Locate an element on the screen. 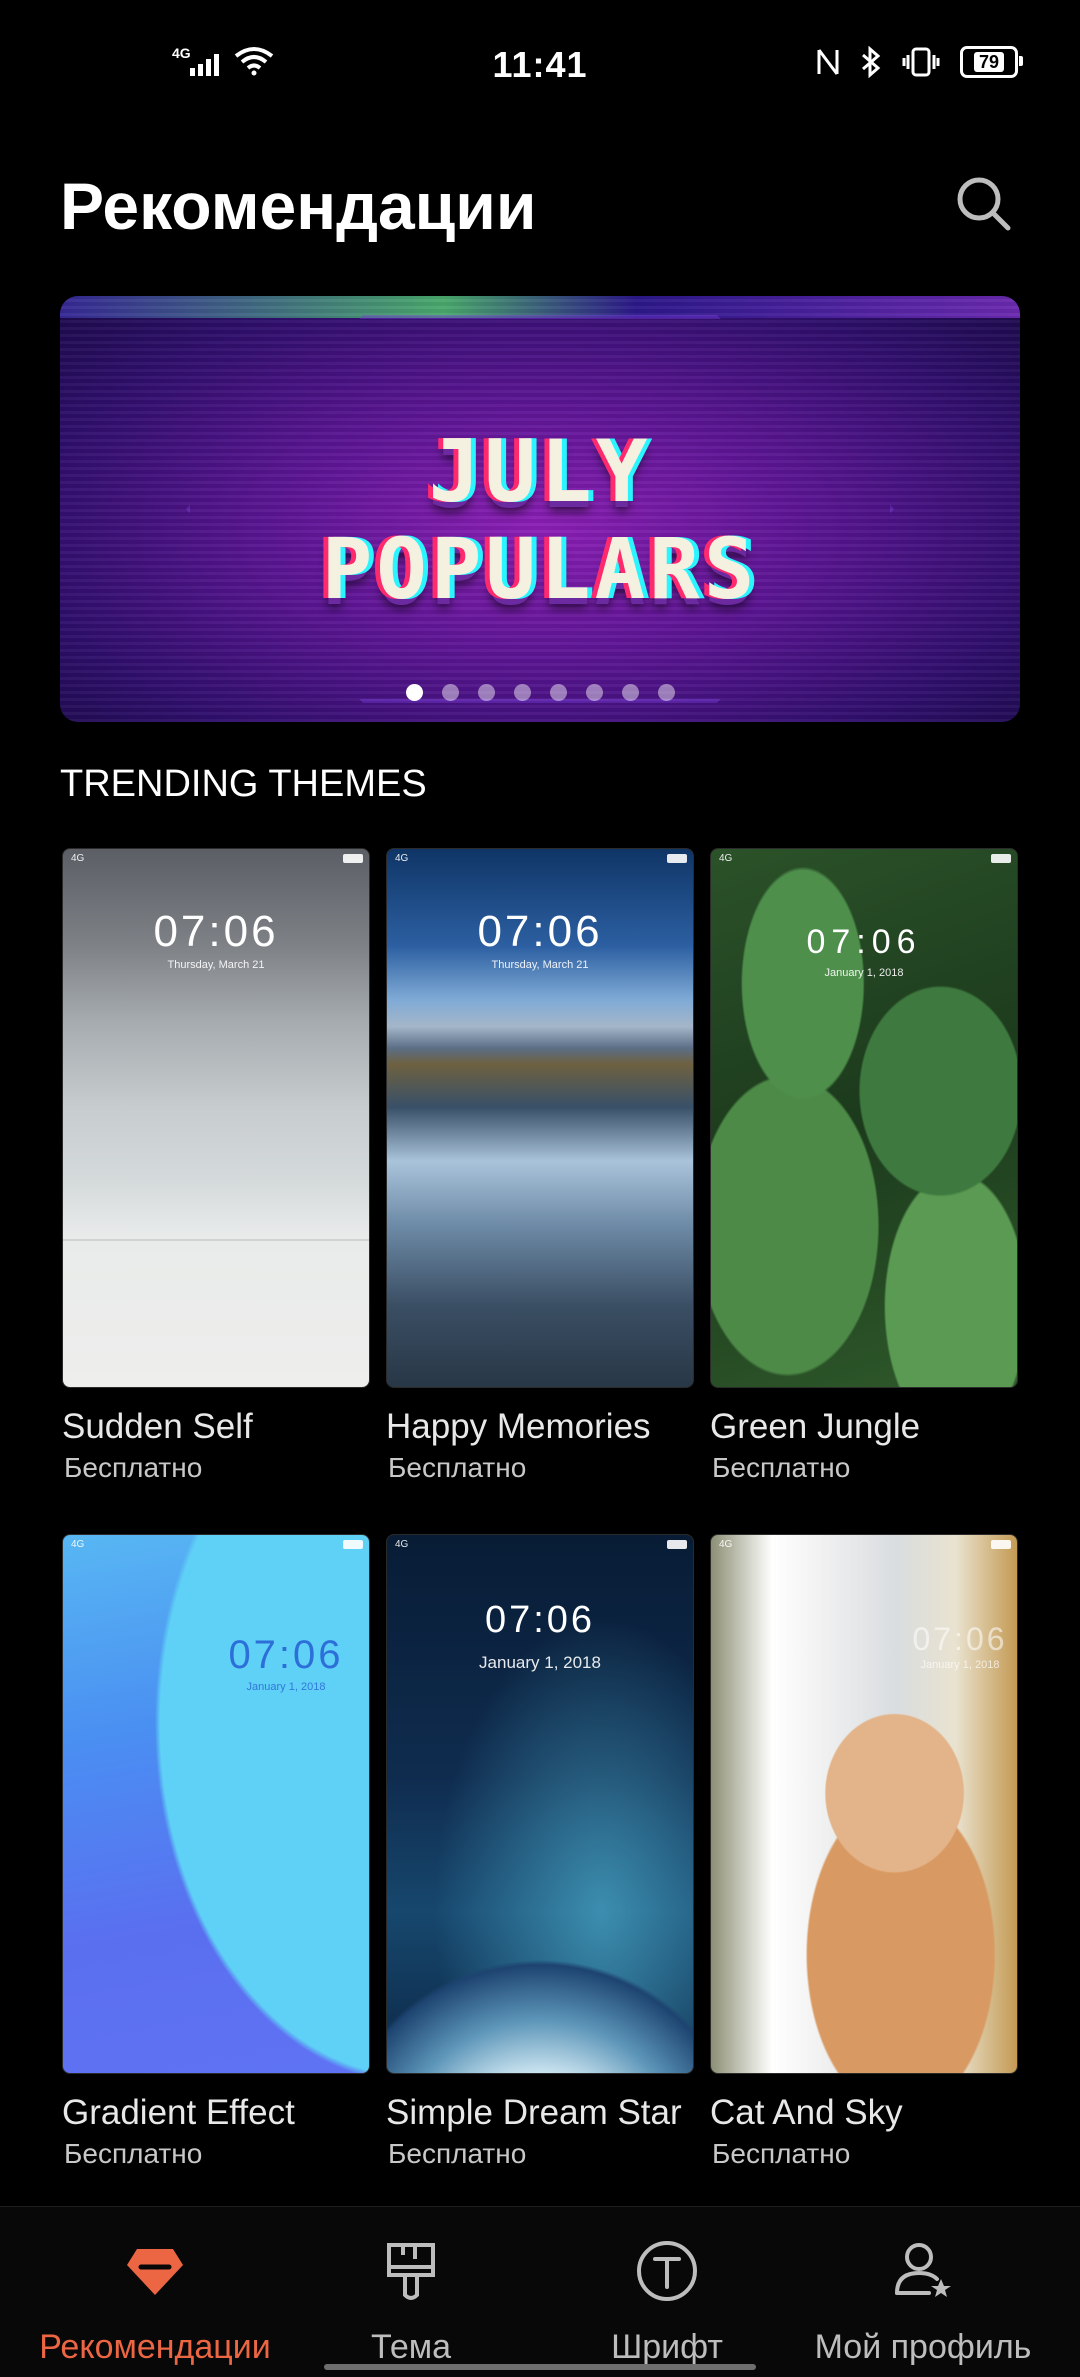 This screenshot has width=1080, height=2377. brush-icon is located at coordinates (411, 2271).